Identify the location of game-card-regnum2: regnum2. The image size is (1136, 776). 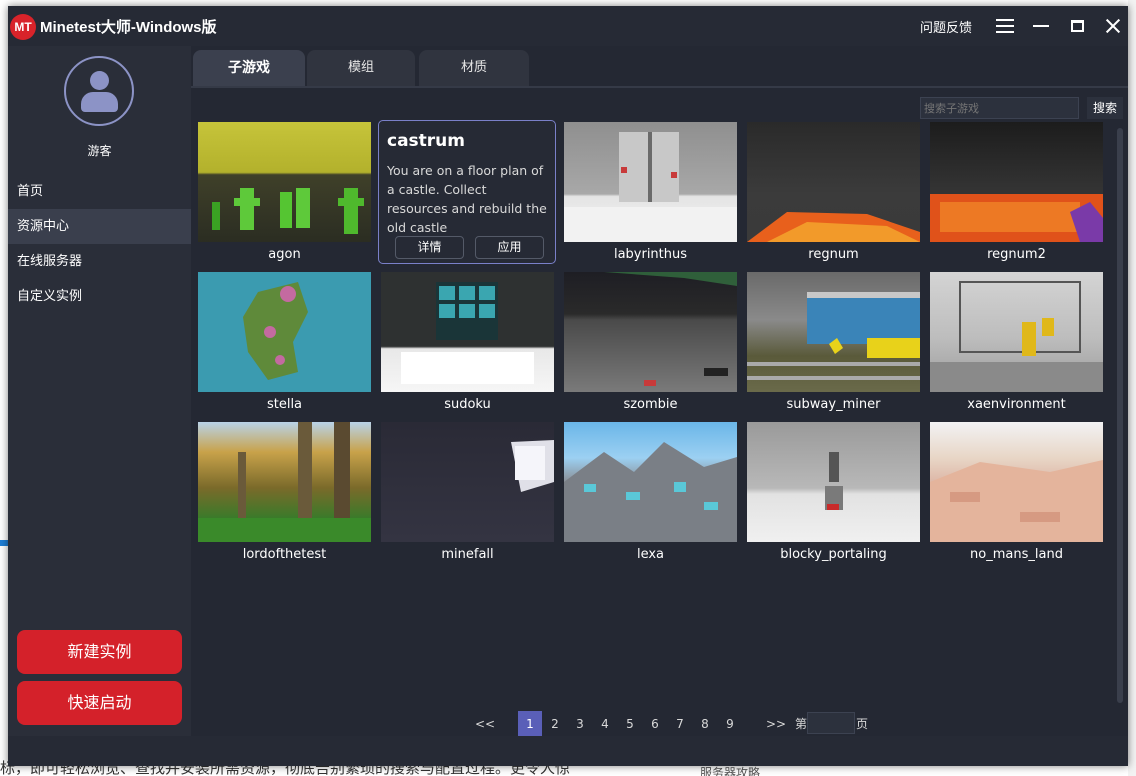
(1016, 195).